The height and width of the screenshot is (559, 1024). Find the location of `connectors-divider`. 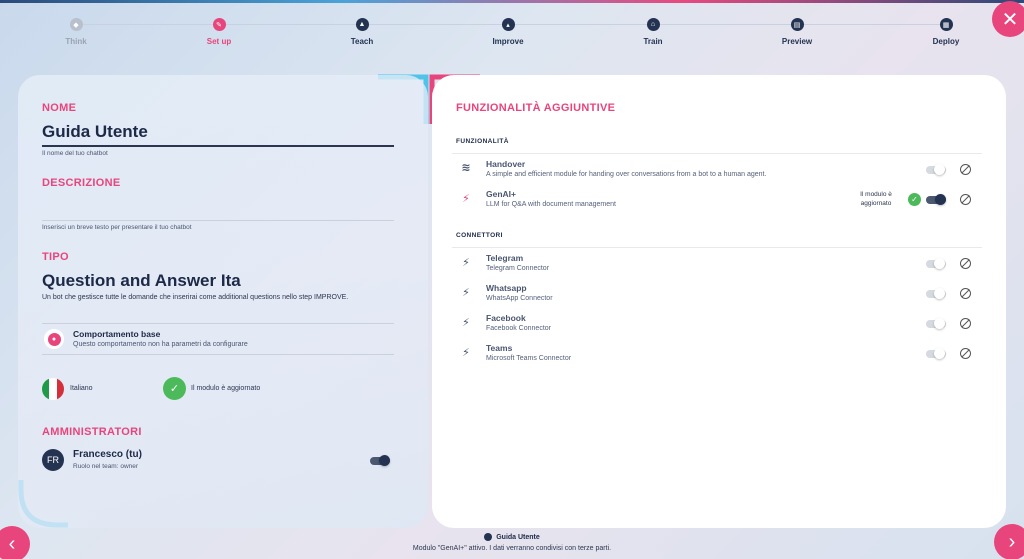

connectors-divider is located at coordinates (717, 247).